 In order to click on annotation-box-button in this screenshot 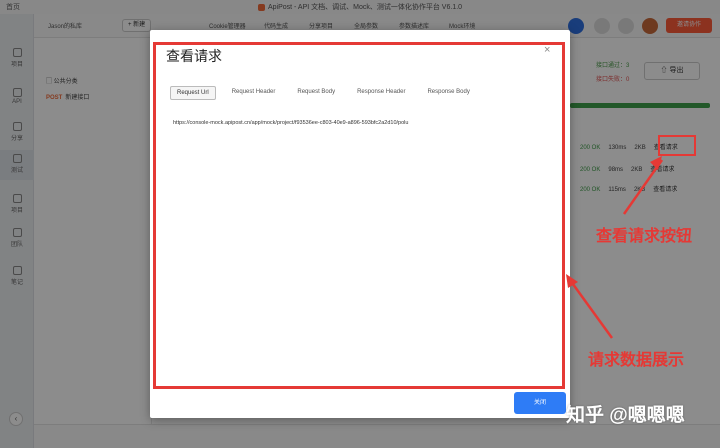, I will do `click(677, 145)`.